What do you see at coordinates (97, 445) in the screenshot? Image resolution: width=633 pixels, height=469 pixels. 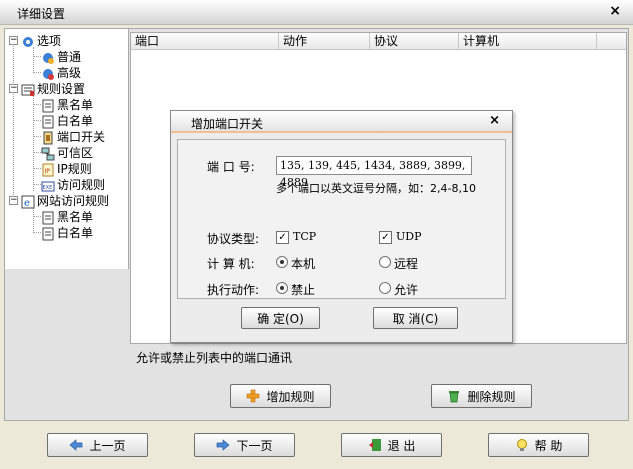 I see `prev-page-button: 上一页` at bounding box center [97, 445].